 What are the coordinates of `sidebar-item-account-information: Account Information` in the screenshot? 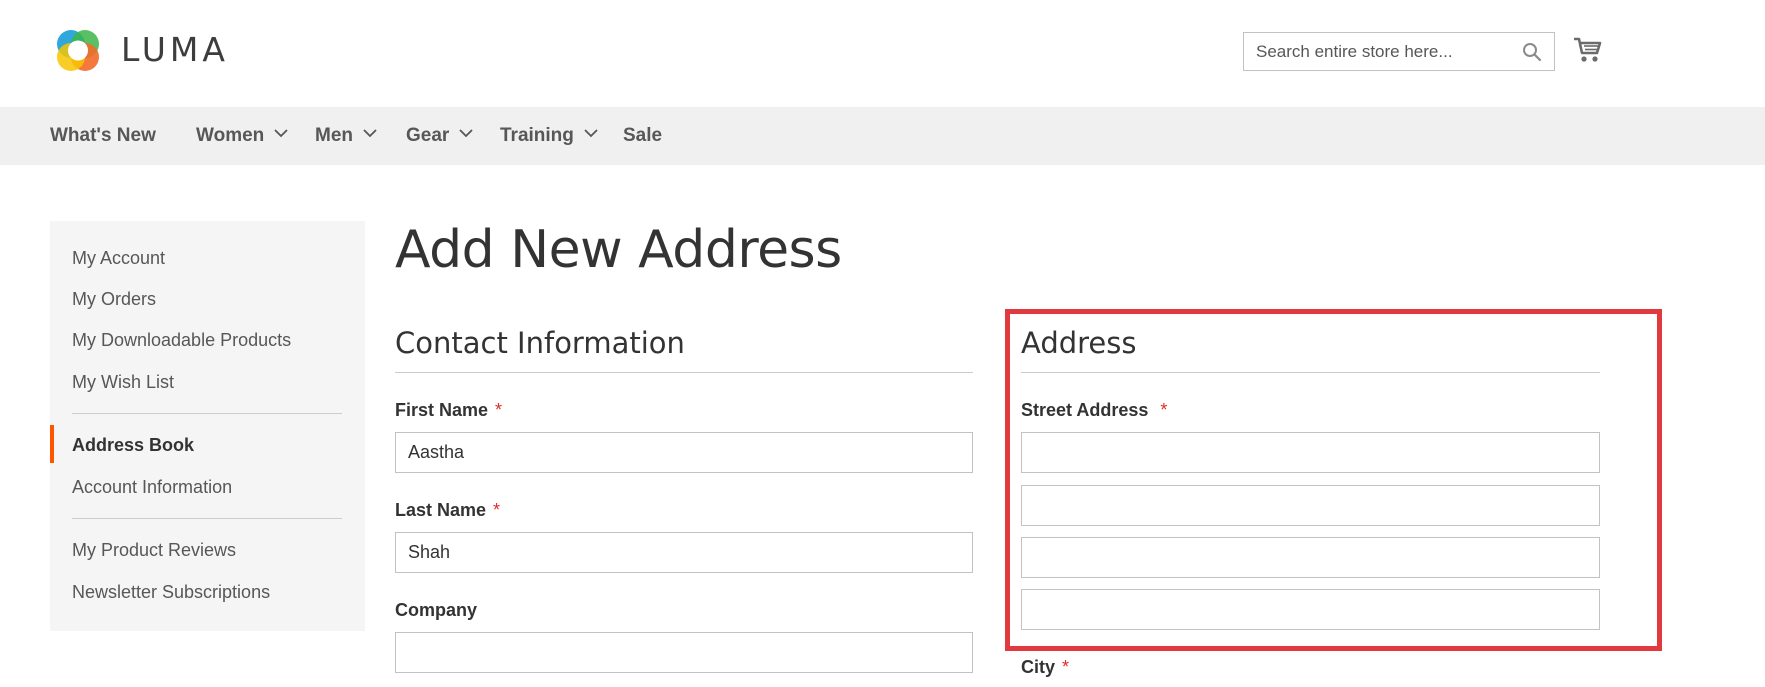 It's located at (152, 487).